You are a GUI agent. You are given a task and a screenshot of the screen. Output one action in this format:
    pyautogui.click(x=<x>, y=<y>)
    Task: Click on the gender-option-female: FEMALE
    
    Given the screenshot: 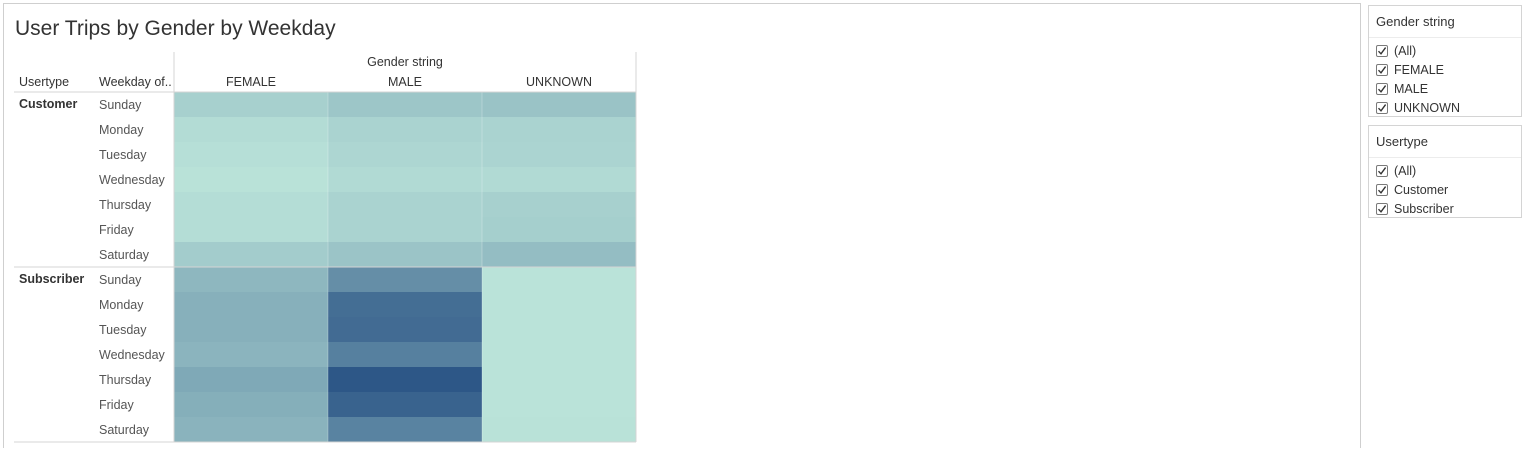 What is the action you would take?
    pyautogui.click(x=1410, y=69)
    